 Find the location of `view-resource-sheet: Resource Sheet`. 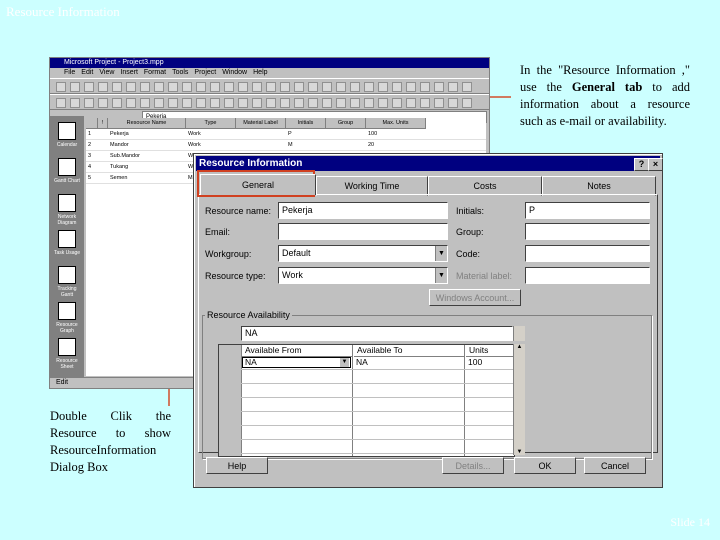

view-resource-sheet: Resource Sheet is located at coordinates (67, 354).